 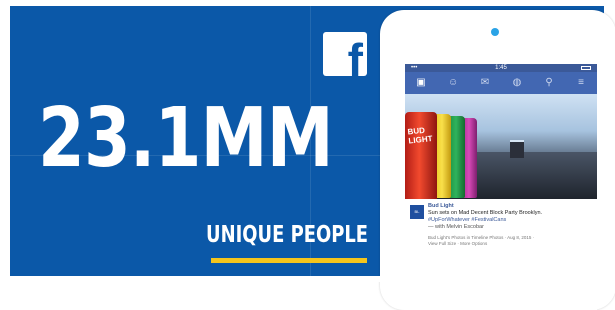 I want to click on can-label: BUD LIGHT, so click(x=420, y=135).